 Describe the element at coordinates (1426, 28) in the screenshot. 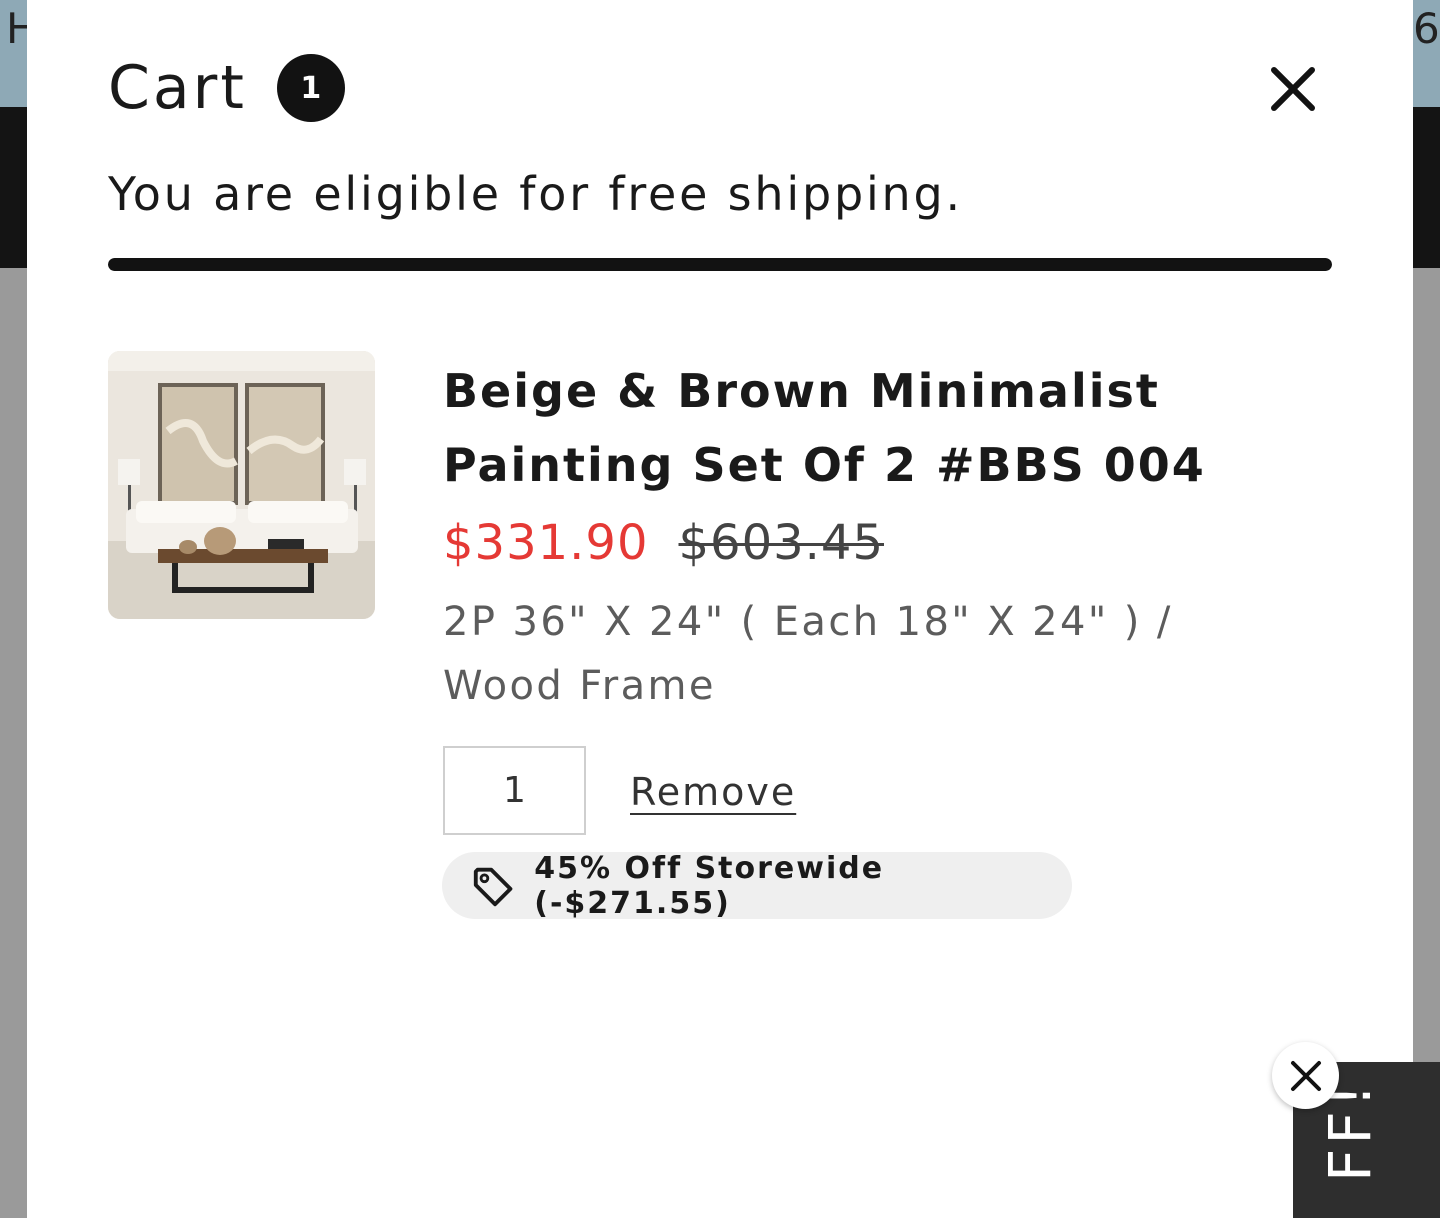

I see `background-edge-text-right: 6` at that location.